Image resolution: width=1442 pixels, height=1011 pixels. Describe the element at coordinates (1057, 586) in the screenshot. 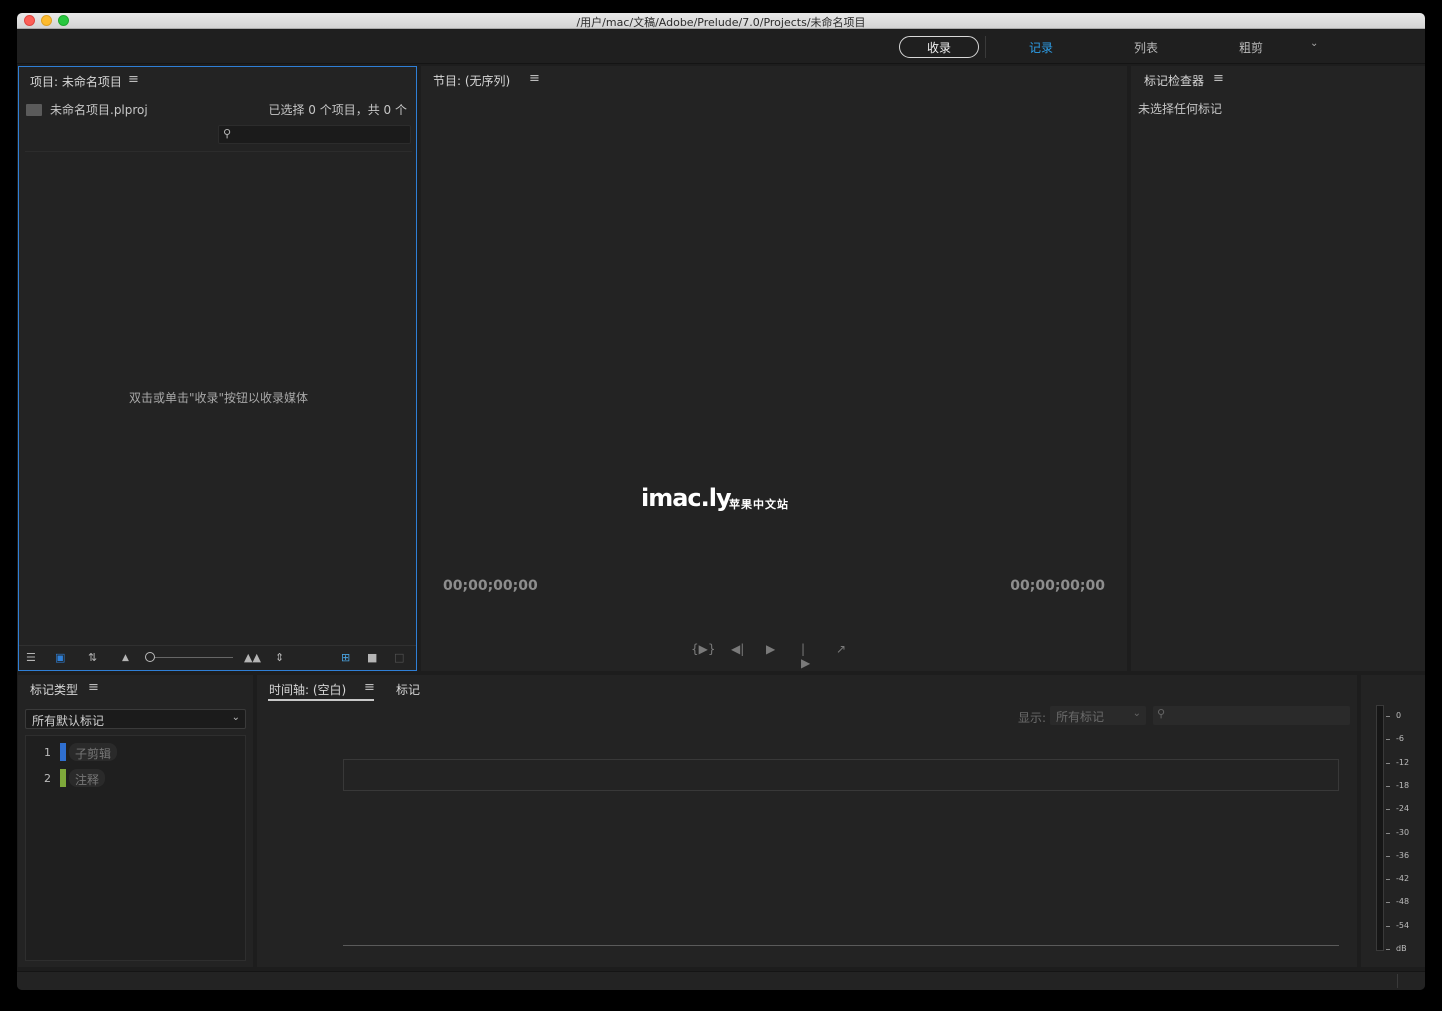

I see `timecode-out: 00;00;00;00` at that location.